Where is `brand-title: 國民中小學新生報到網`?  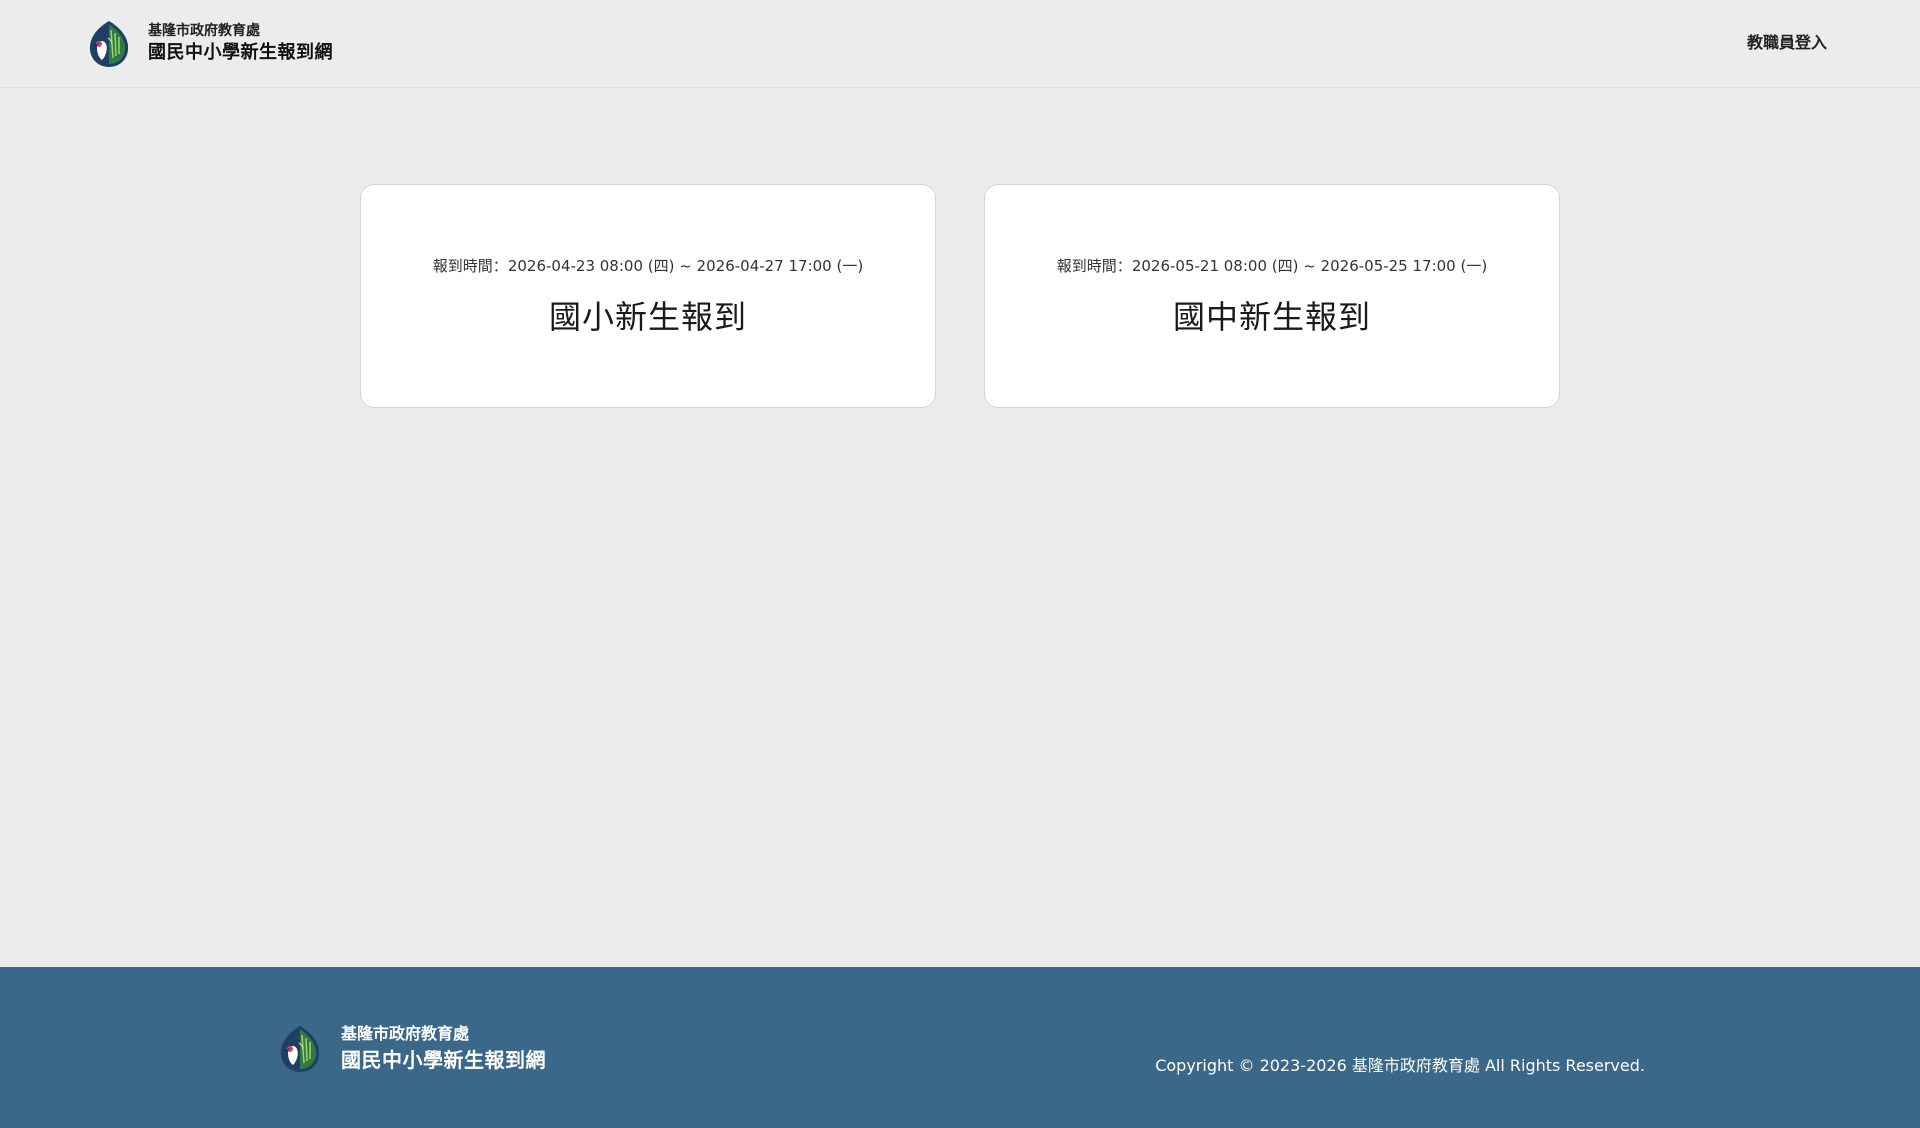 brand-title: 國民中小學新生報到網 is located at coordinates (240, 52).